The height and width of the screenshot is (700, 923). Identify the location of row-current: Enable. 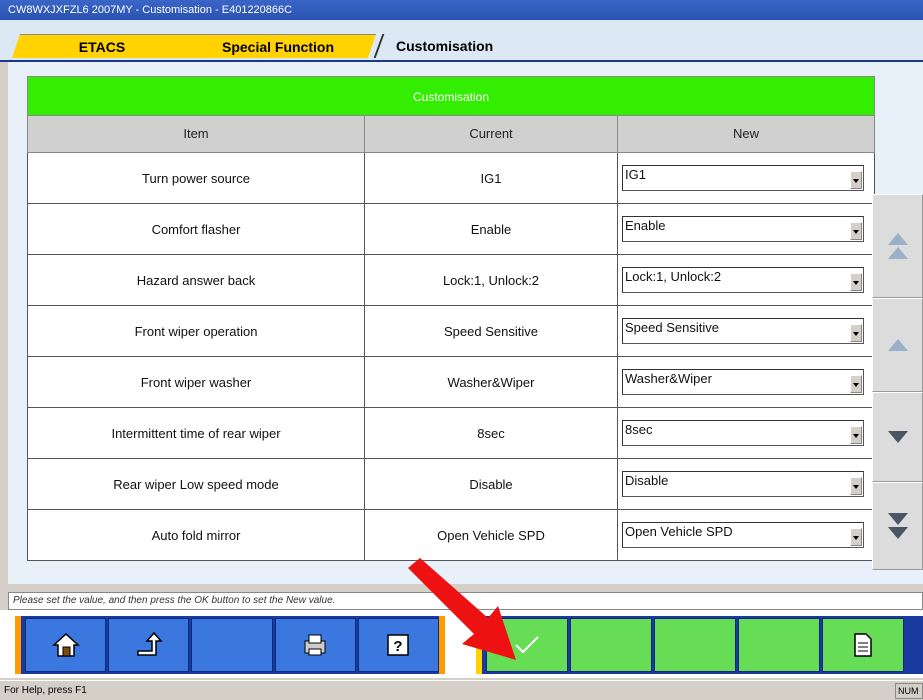
(491, 229).